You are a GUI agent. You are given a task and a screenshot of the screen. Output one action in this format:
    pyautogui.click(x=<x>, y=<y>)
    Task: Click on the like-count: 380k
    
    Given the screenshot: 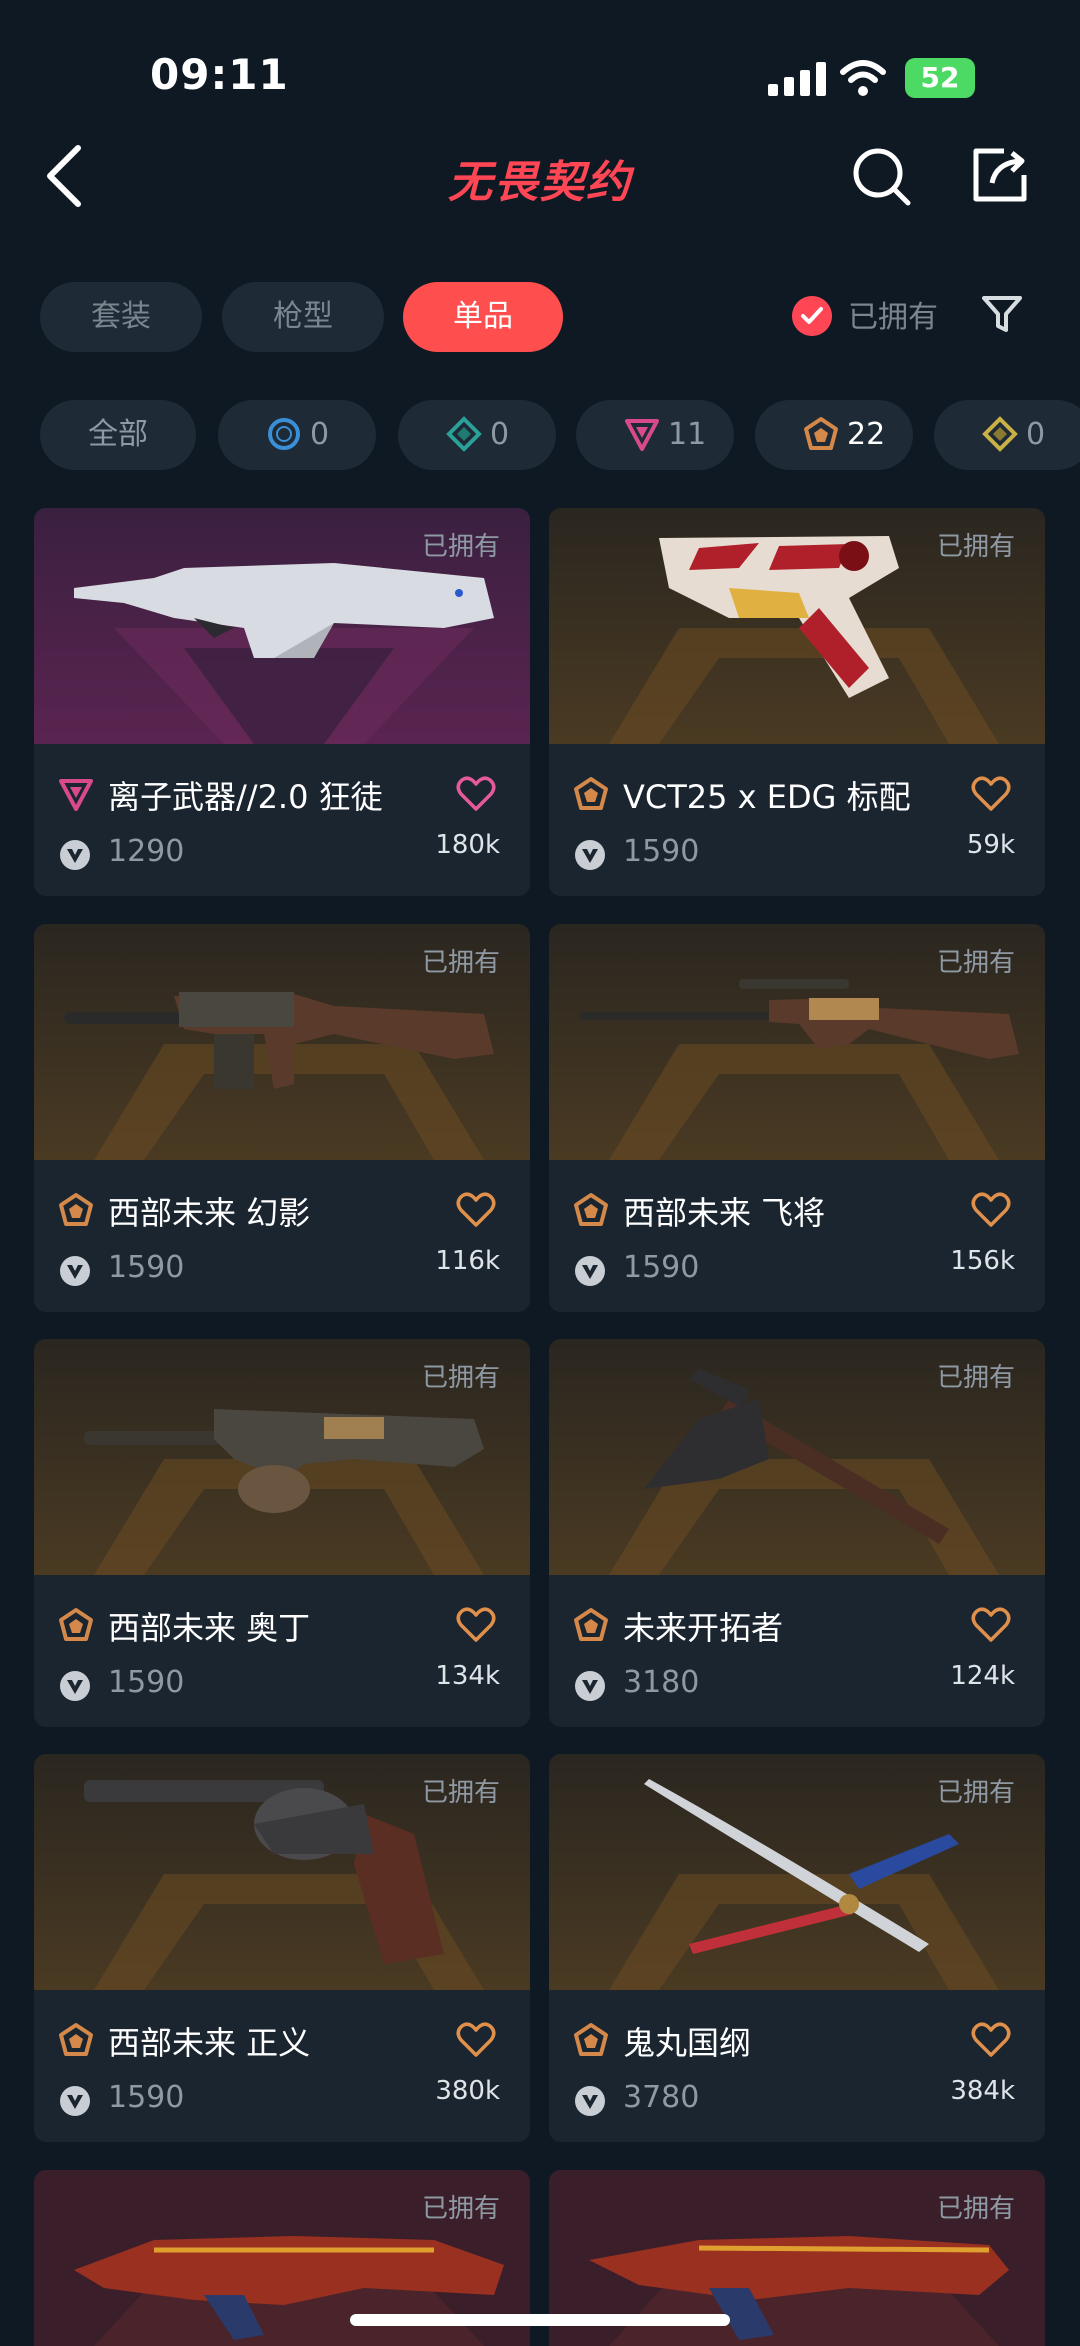 What is the action you would take?
    pyautogui.click(x=467, y=2091)
    